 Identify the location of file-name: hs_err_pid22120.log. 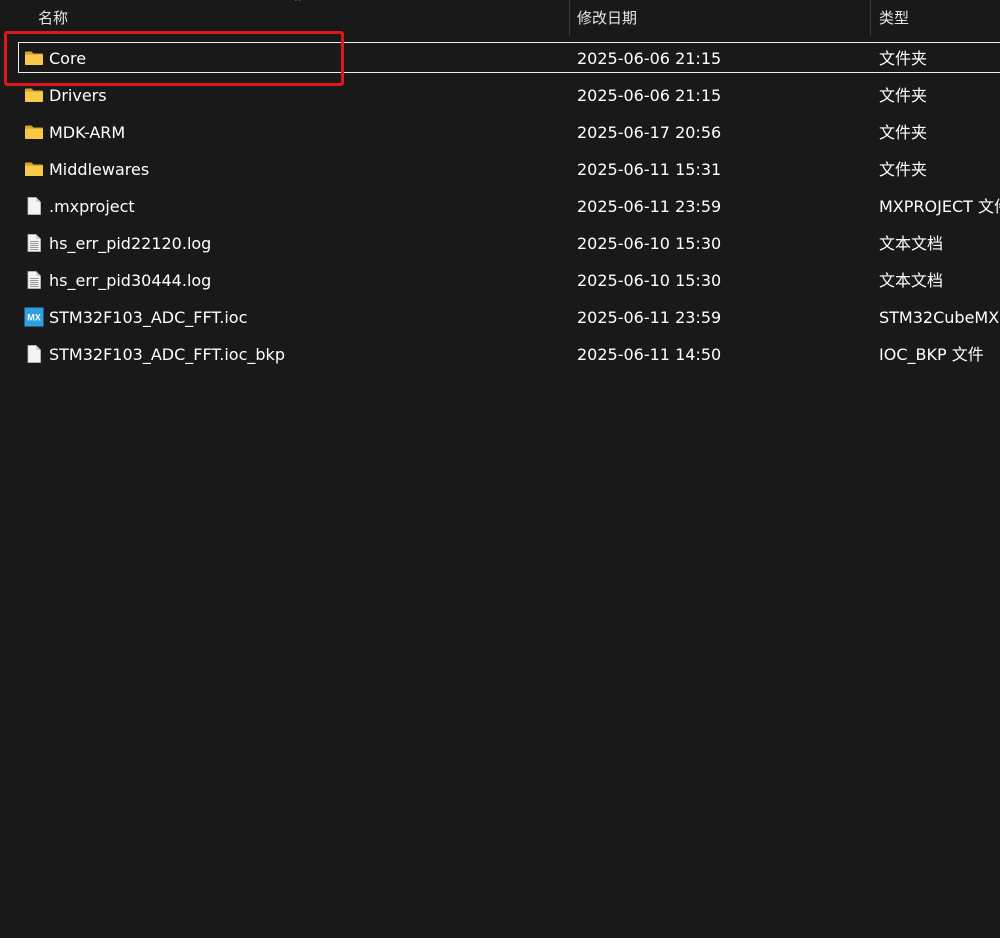
(130, 243).